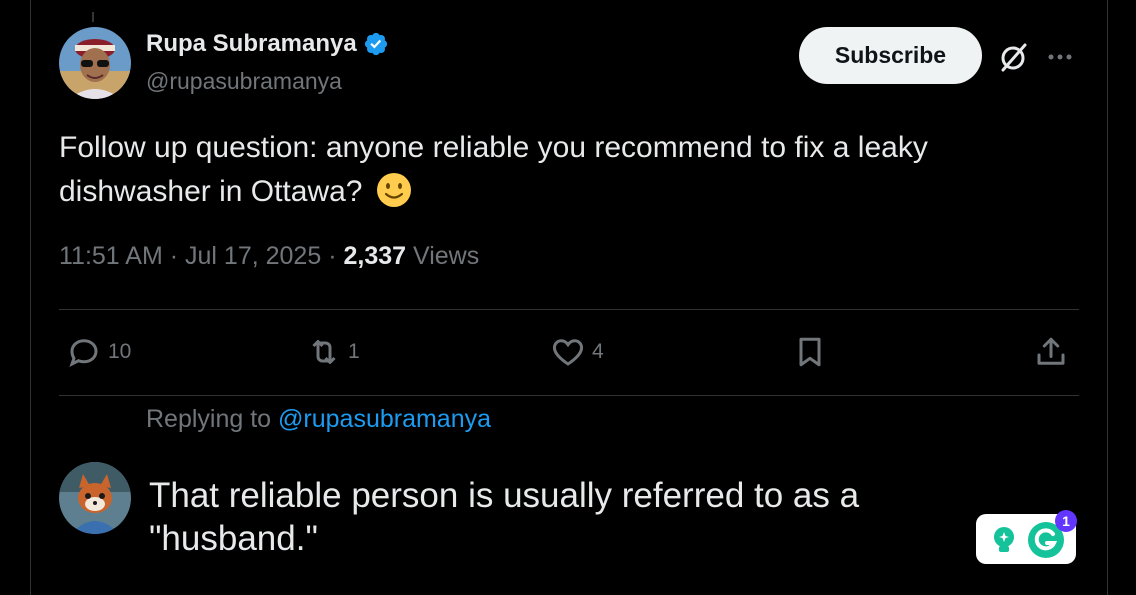  What do you see at coordinates (446, 256) in the screenshot?
I see `views-label: Views` at bounding box center [446, 256].